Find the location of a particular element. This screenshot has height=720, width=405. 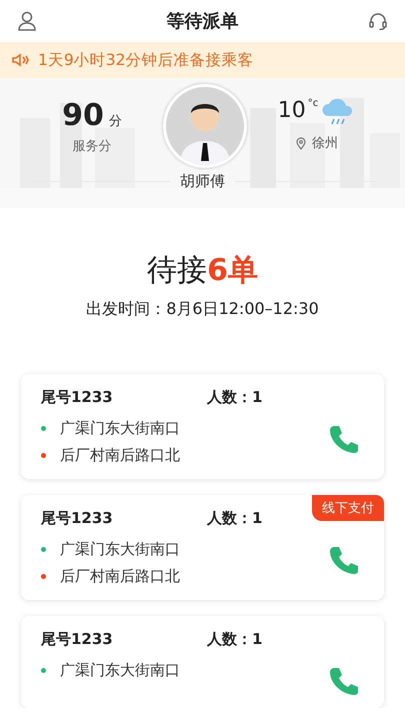

order-card: 尾号1233 人数：1 广渠门东大街南口 is located at coordinates (202, 662).